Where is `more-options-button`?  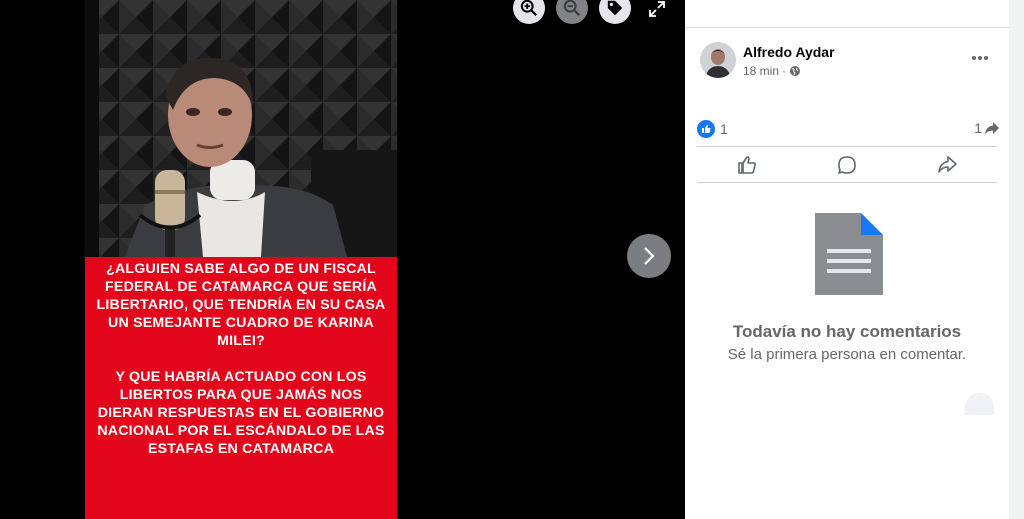 more-options-button is located at coordinates (980, 58).